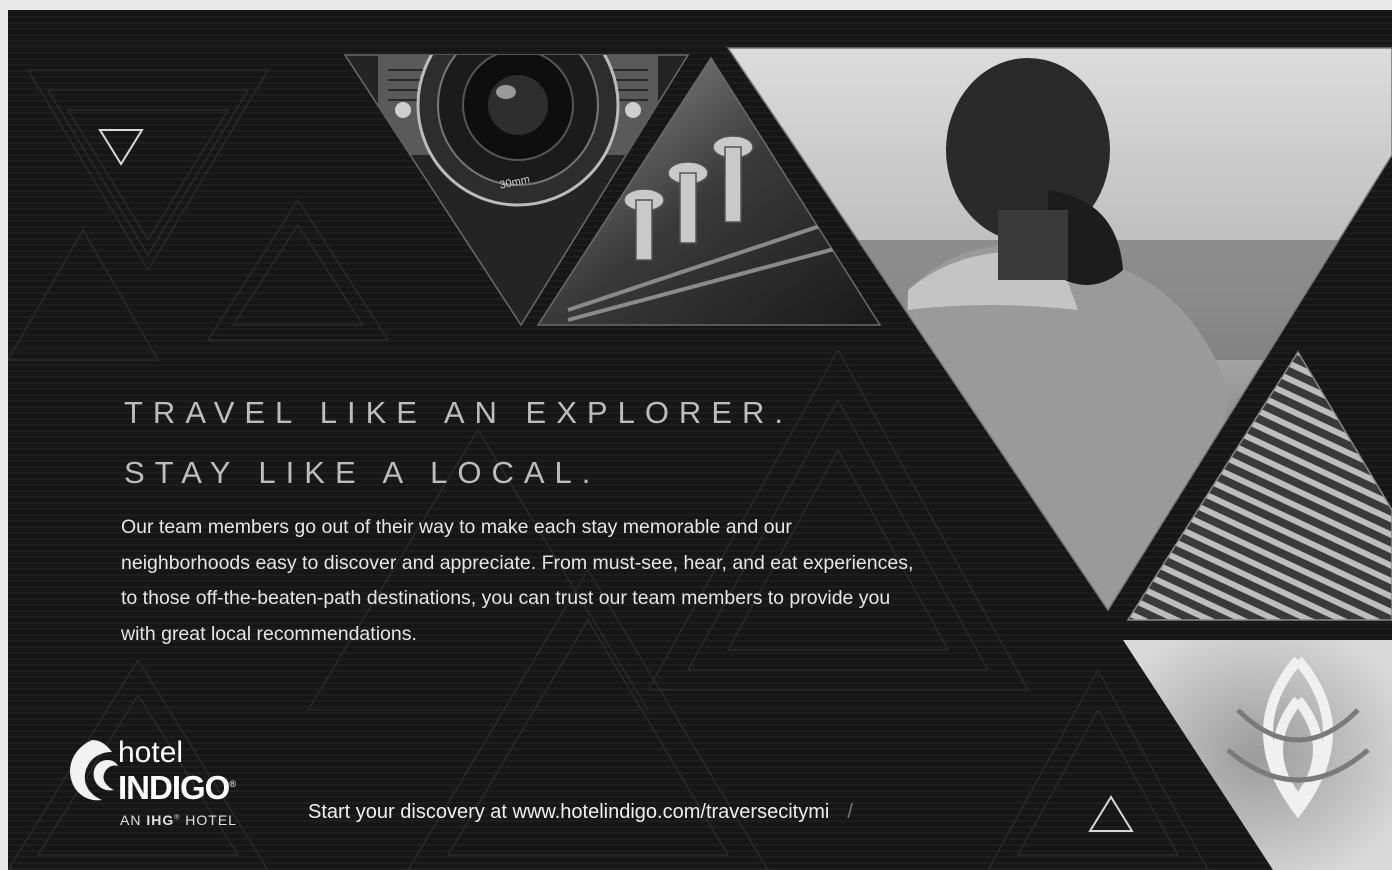 This screenshot has width=1392, height=870. Describe the element at coordinates (151, 752) in the screenshot. I see `logo-hotel-word: hotel` at that location.